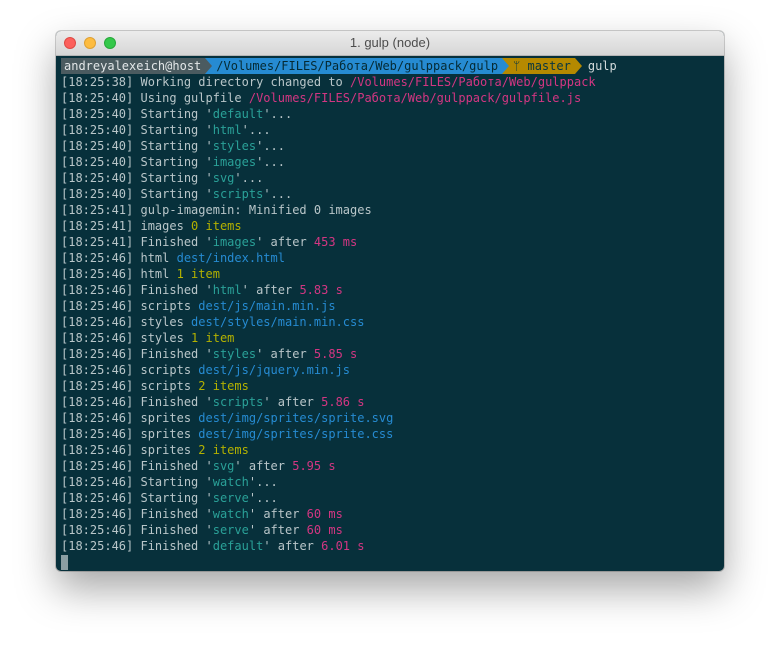 This screenshot has width=780, height=651. I want to click on log-text: Using gulpfile, so click(191, 98).